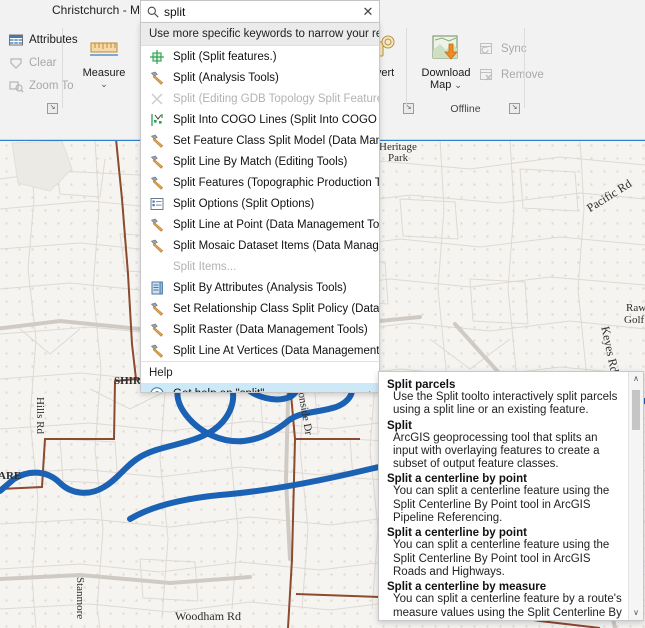 The height and width of the screenshot is (628, 645). What do you see at coordinates (514, 49) in the screenshot?
I see `sync-label: Sync` at bounding box center [514, 49].